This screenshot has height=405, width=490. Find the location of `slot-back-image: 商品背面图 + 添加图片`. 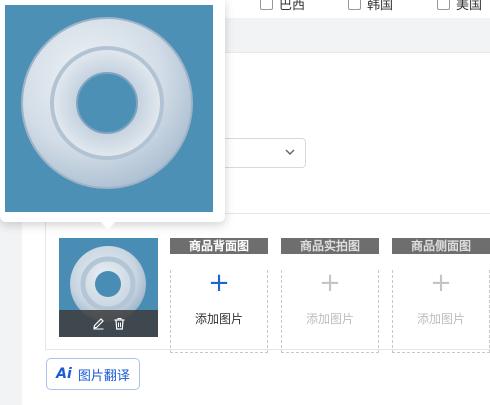

slot-back-image: 商品背面图 + 添加图片 is located at coordinates (219, 295).